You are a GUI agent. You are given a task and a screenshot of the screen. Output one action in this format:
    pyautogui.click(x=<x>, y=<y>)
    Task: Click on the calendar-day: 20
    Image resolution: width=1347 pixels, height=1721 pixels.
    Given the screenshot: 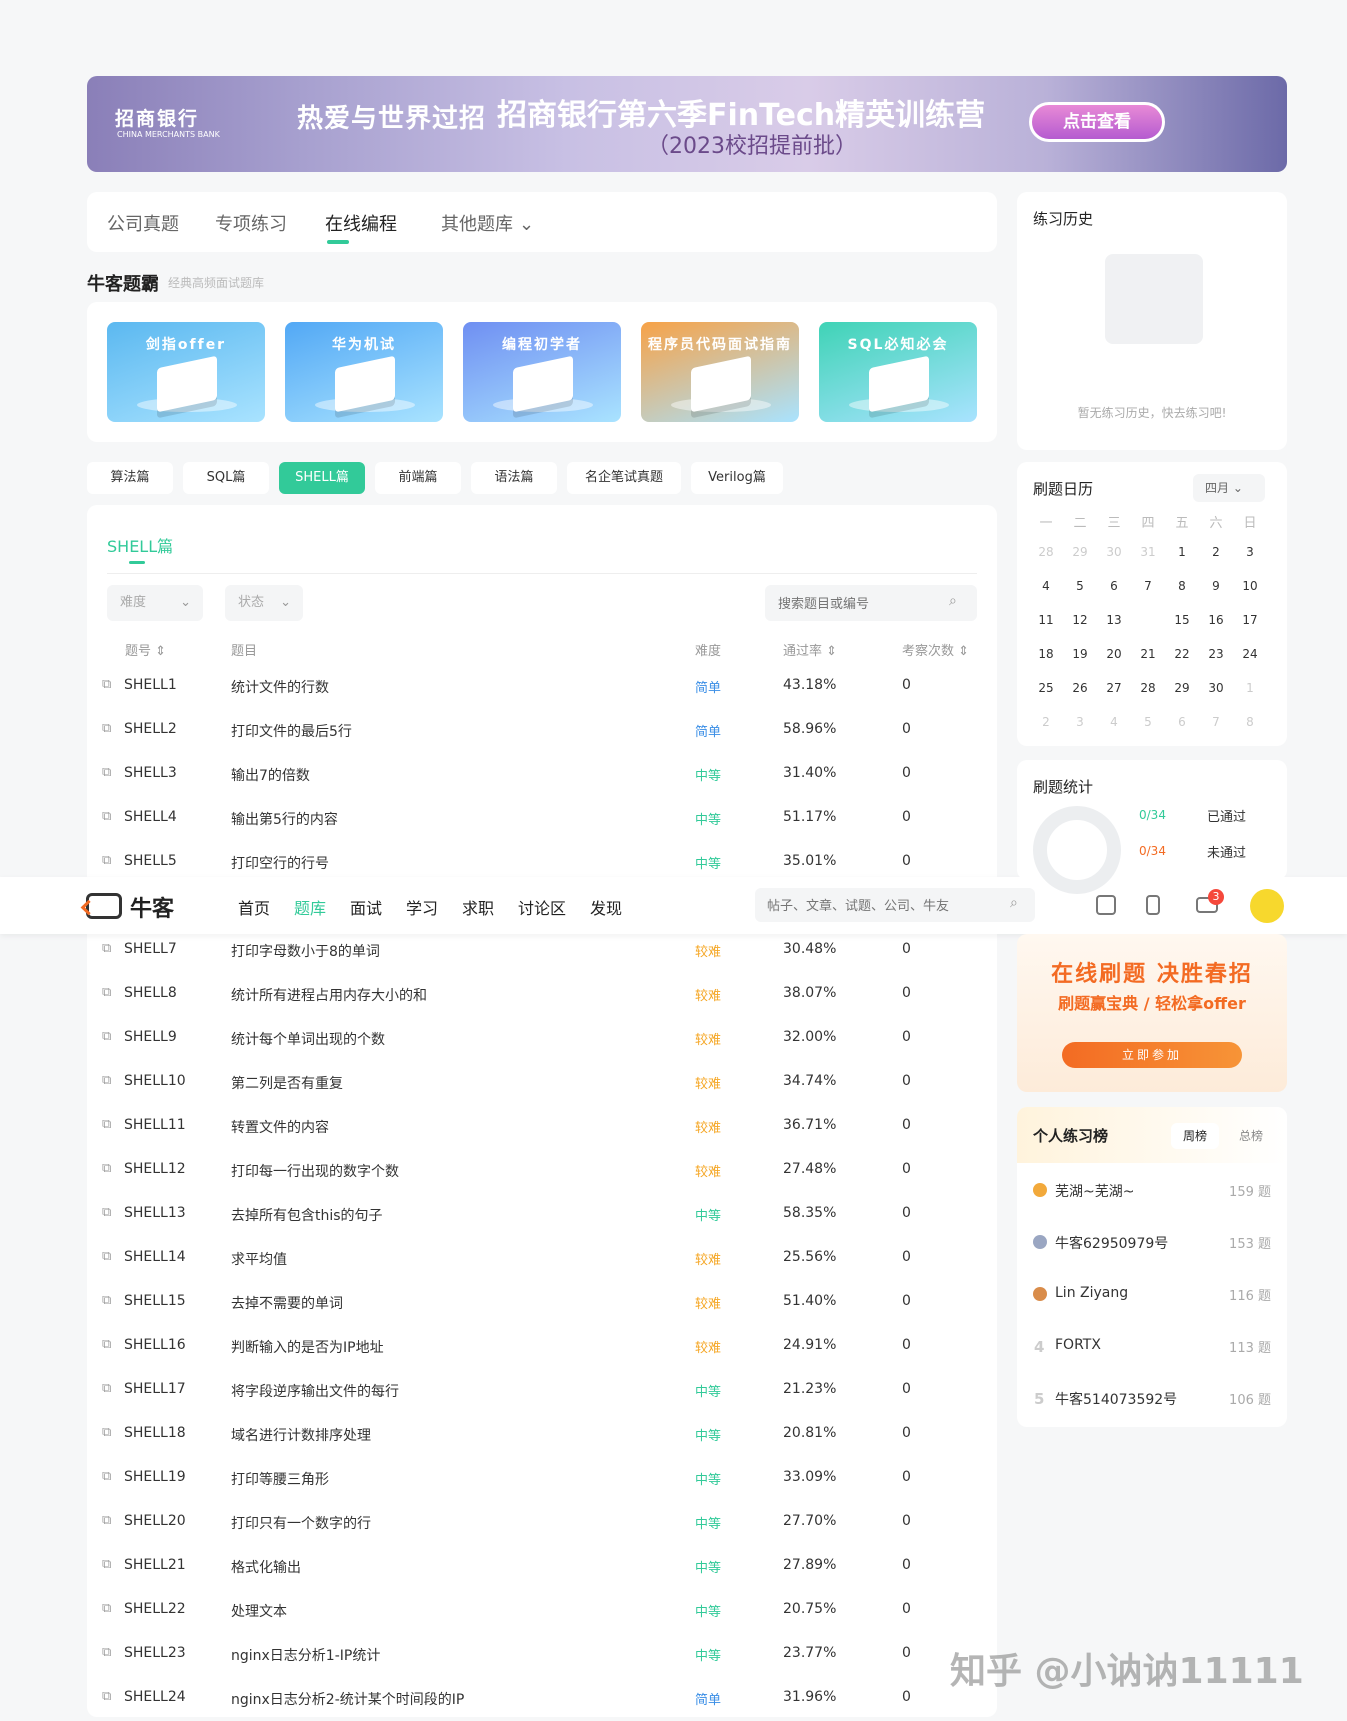 What is the action you would take?
    pyautogui.click(x=1114, y=654)
    